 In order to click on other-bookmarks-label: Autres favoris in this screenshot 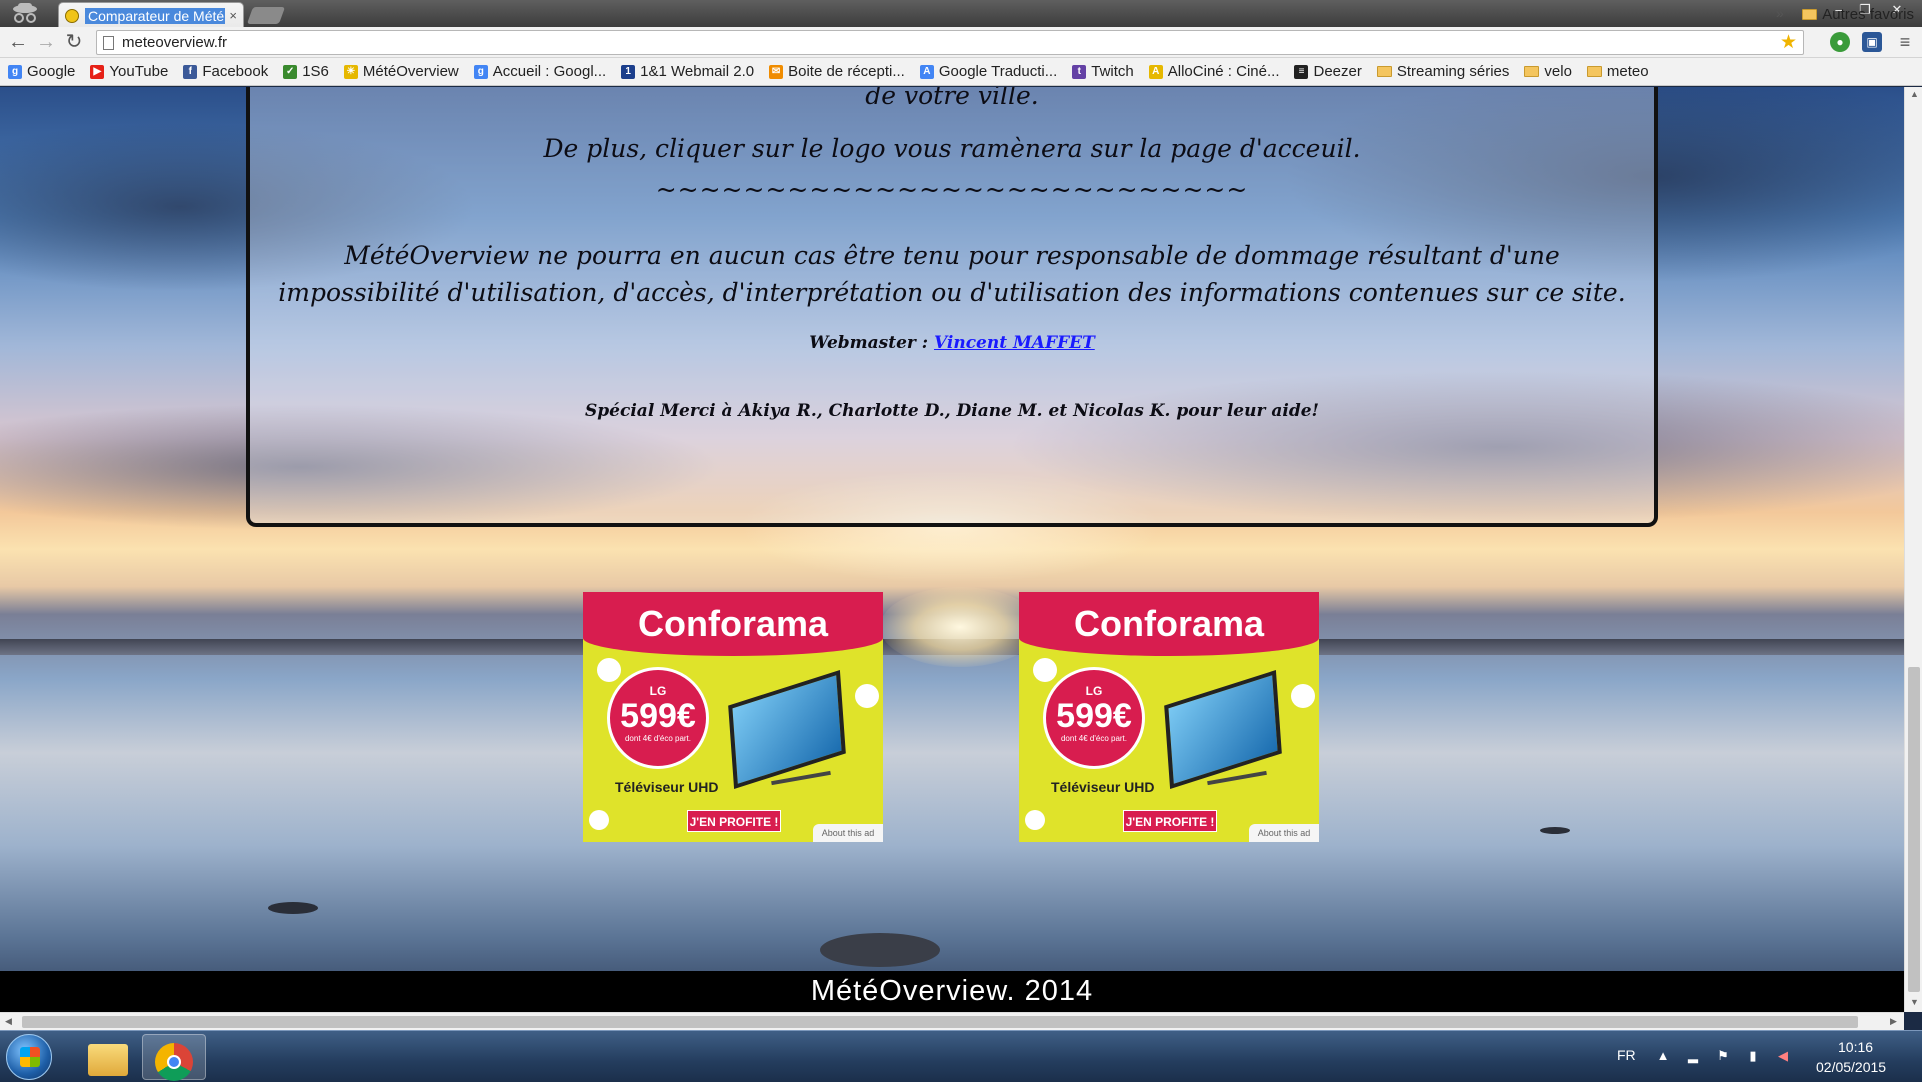, I will do `click(1868, 14)`.